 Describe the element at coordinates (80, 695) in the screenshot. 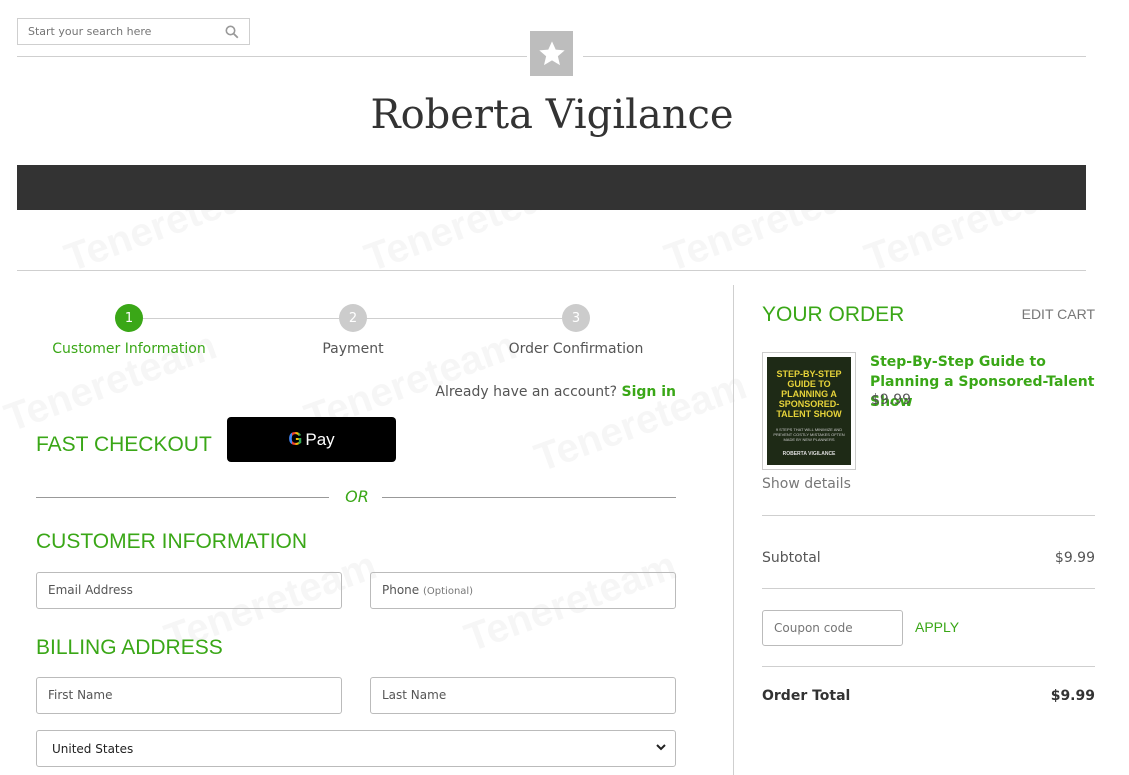

I see `first-name-label: First Name` at that location.